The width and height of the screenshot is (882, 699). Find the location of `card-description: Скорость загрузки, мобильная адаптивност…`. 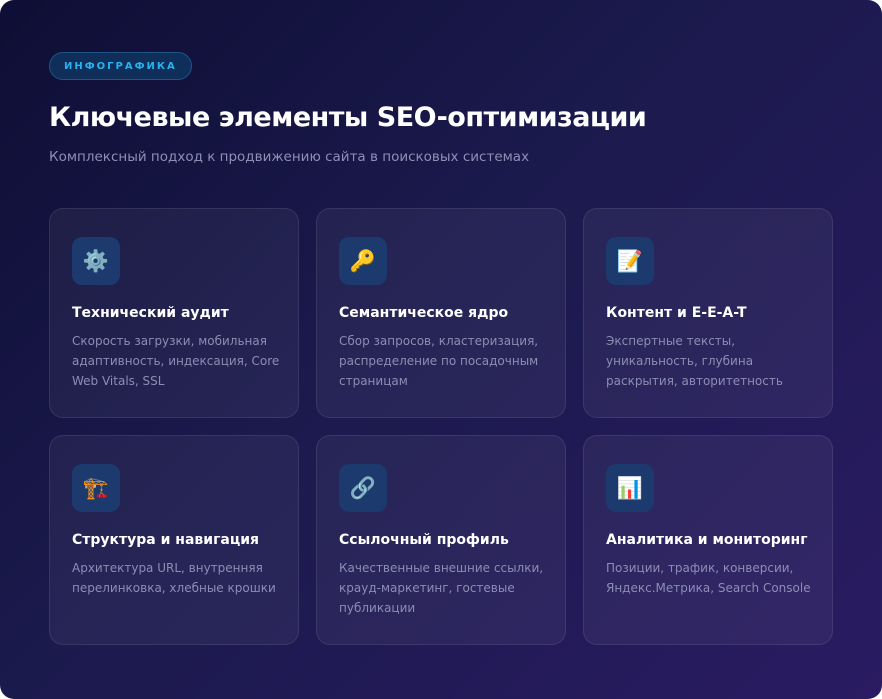

card-description: Скорость загрузки, мобильная адаптивност… is located at coordinates (176, 361).